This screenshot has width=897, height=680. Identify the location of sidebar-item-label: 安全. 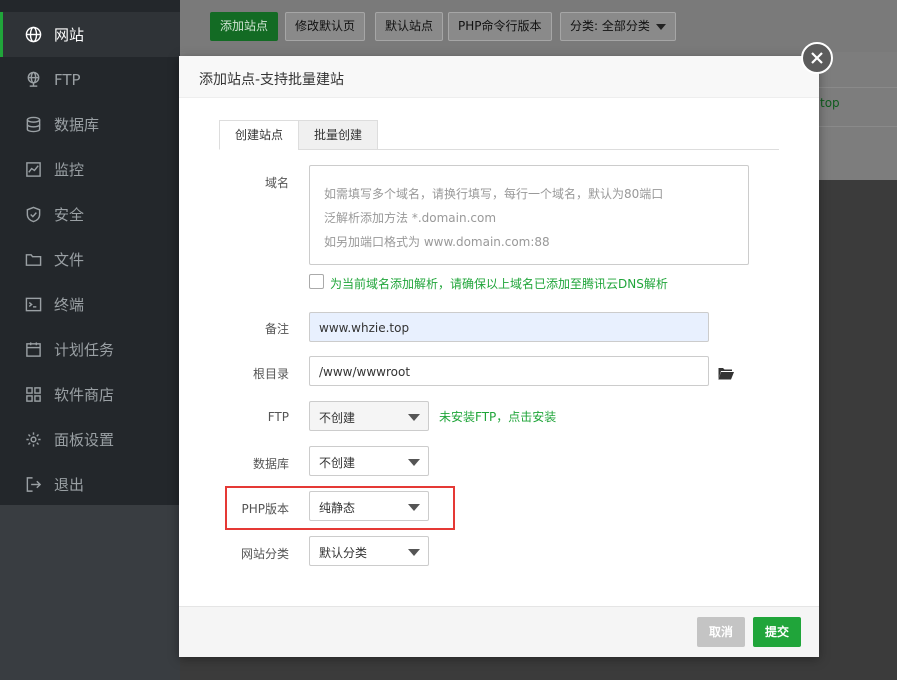
(69, 215).